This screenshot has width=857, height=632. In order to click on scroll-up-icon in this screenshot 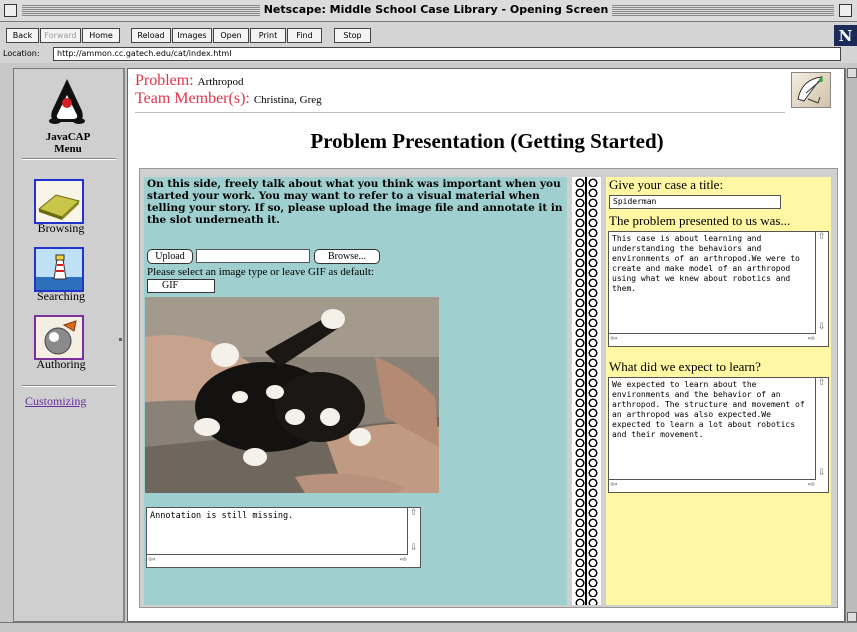, I will do `click(852, 73)`.